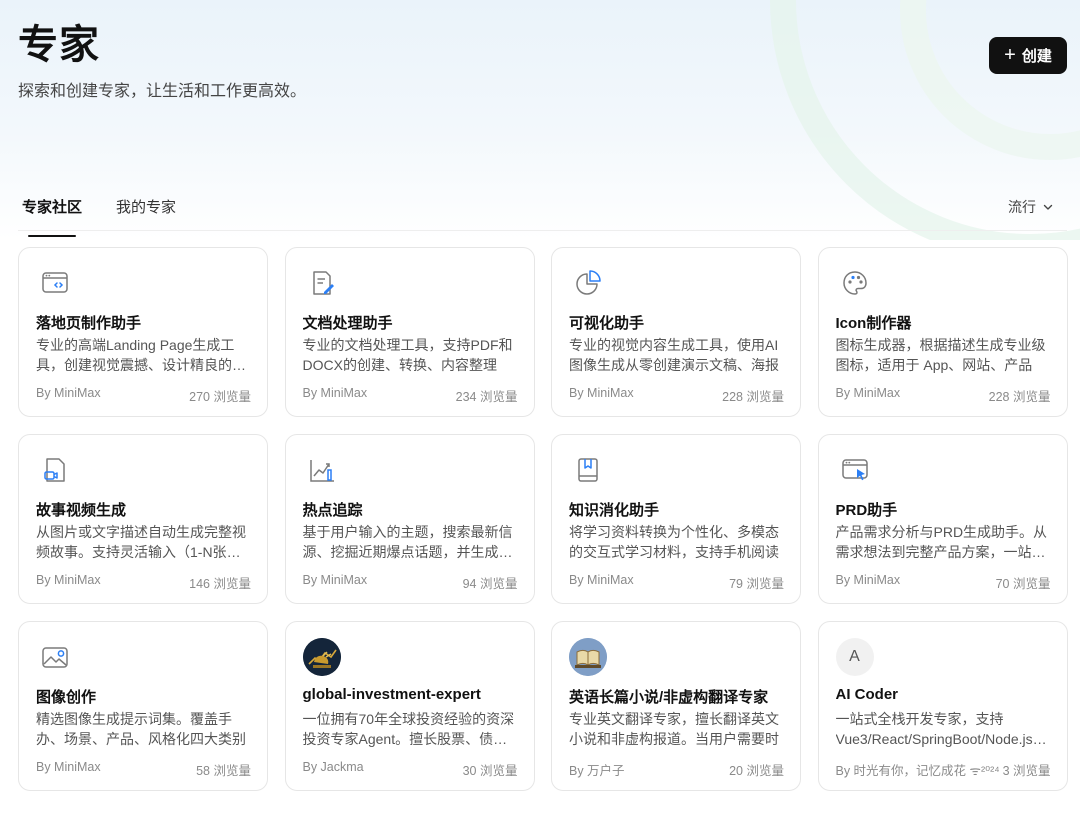  I want to click on card-author: By 时光有你，记忆成花 ᯤ²⁰²⁴, so click(917, 771).